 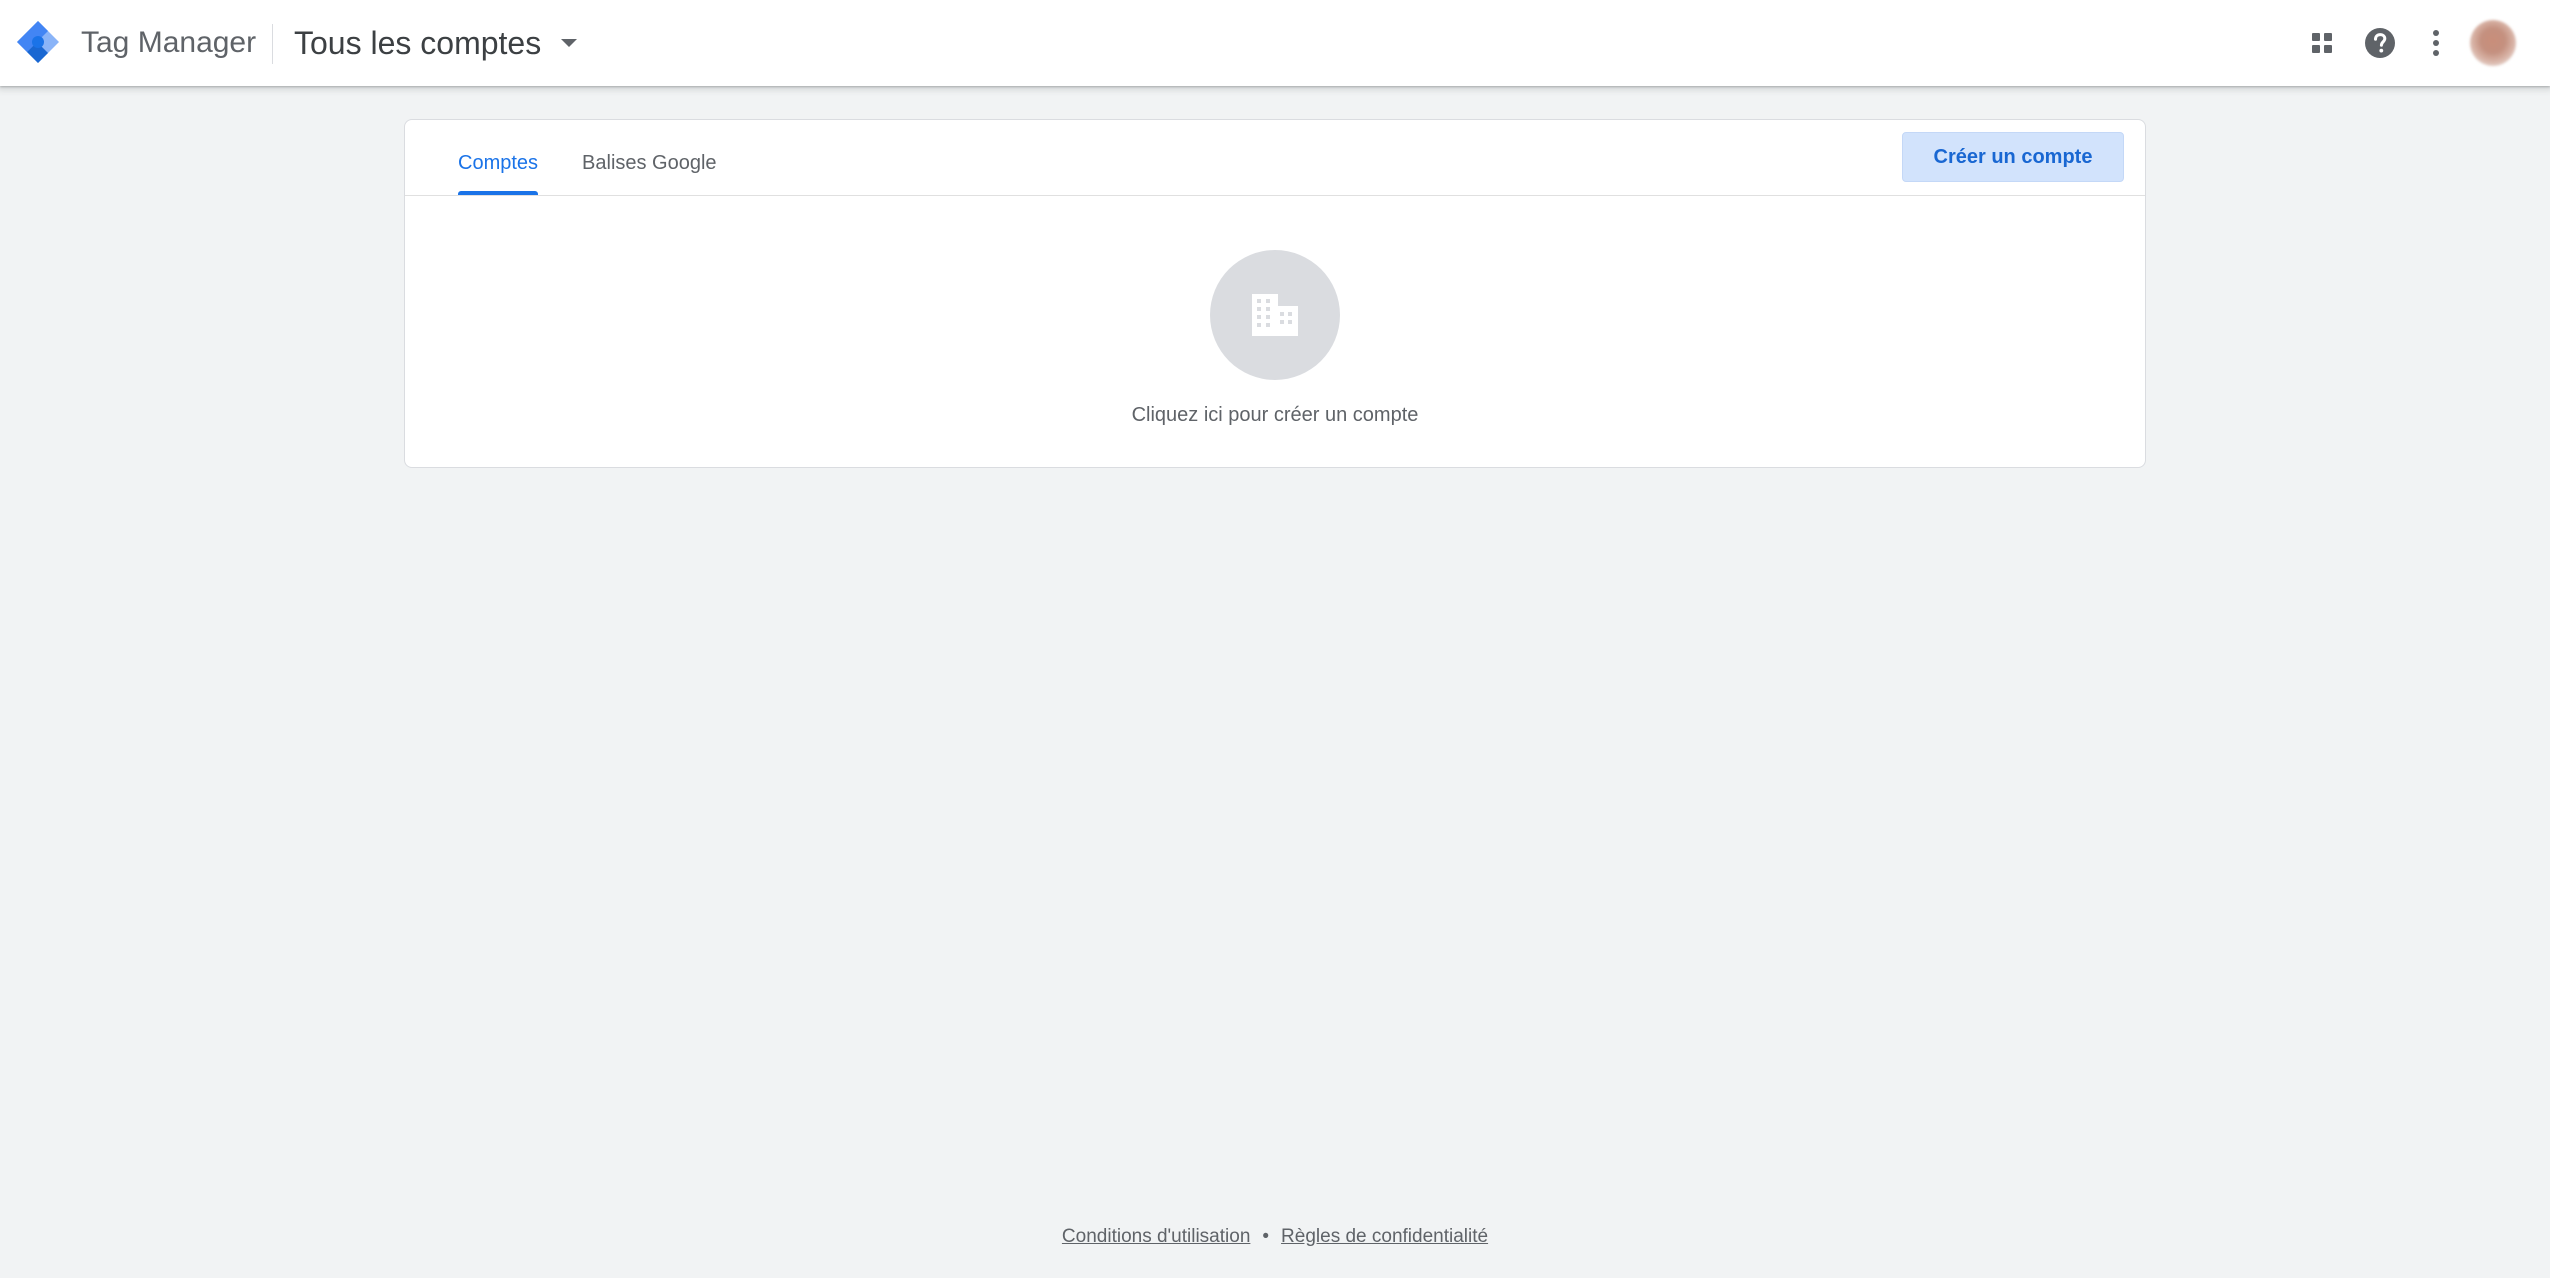 What do you see at coordinates (38, 42) in the screenshot?
I see `tag-manager-logo-icon` at bounding box center [38, 42].